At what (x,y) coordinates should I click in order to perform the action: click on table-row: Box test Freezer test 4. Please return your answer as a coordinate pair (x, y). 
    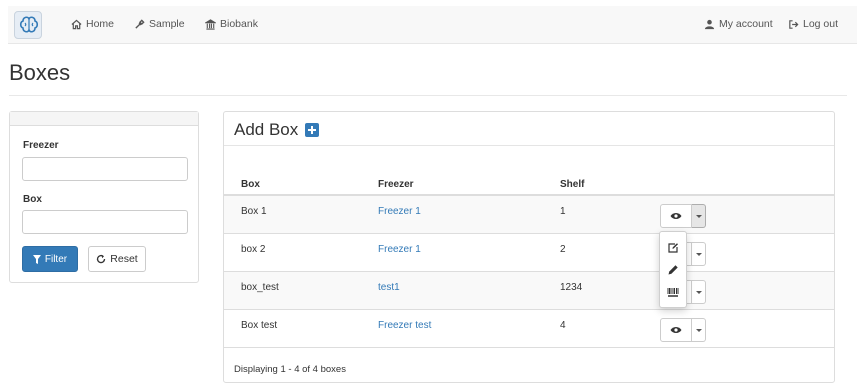
    Looking at the image, I should click on (529, 329).